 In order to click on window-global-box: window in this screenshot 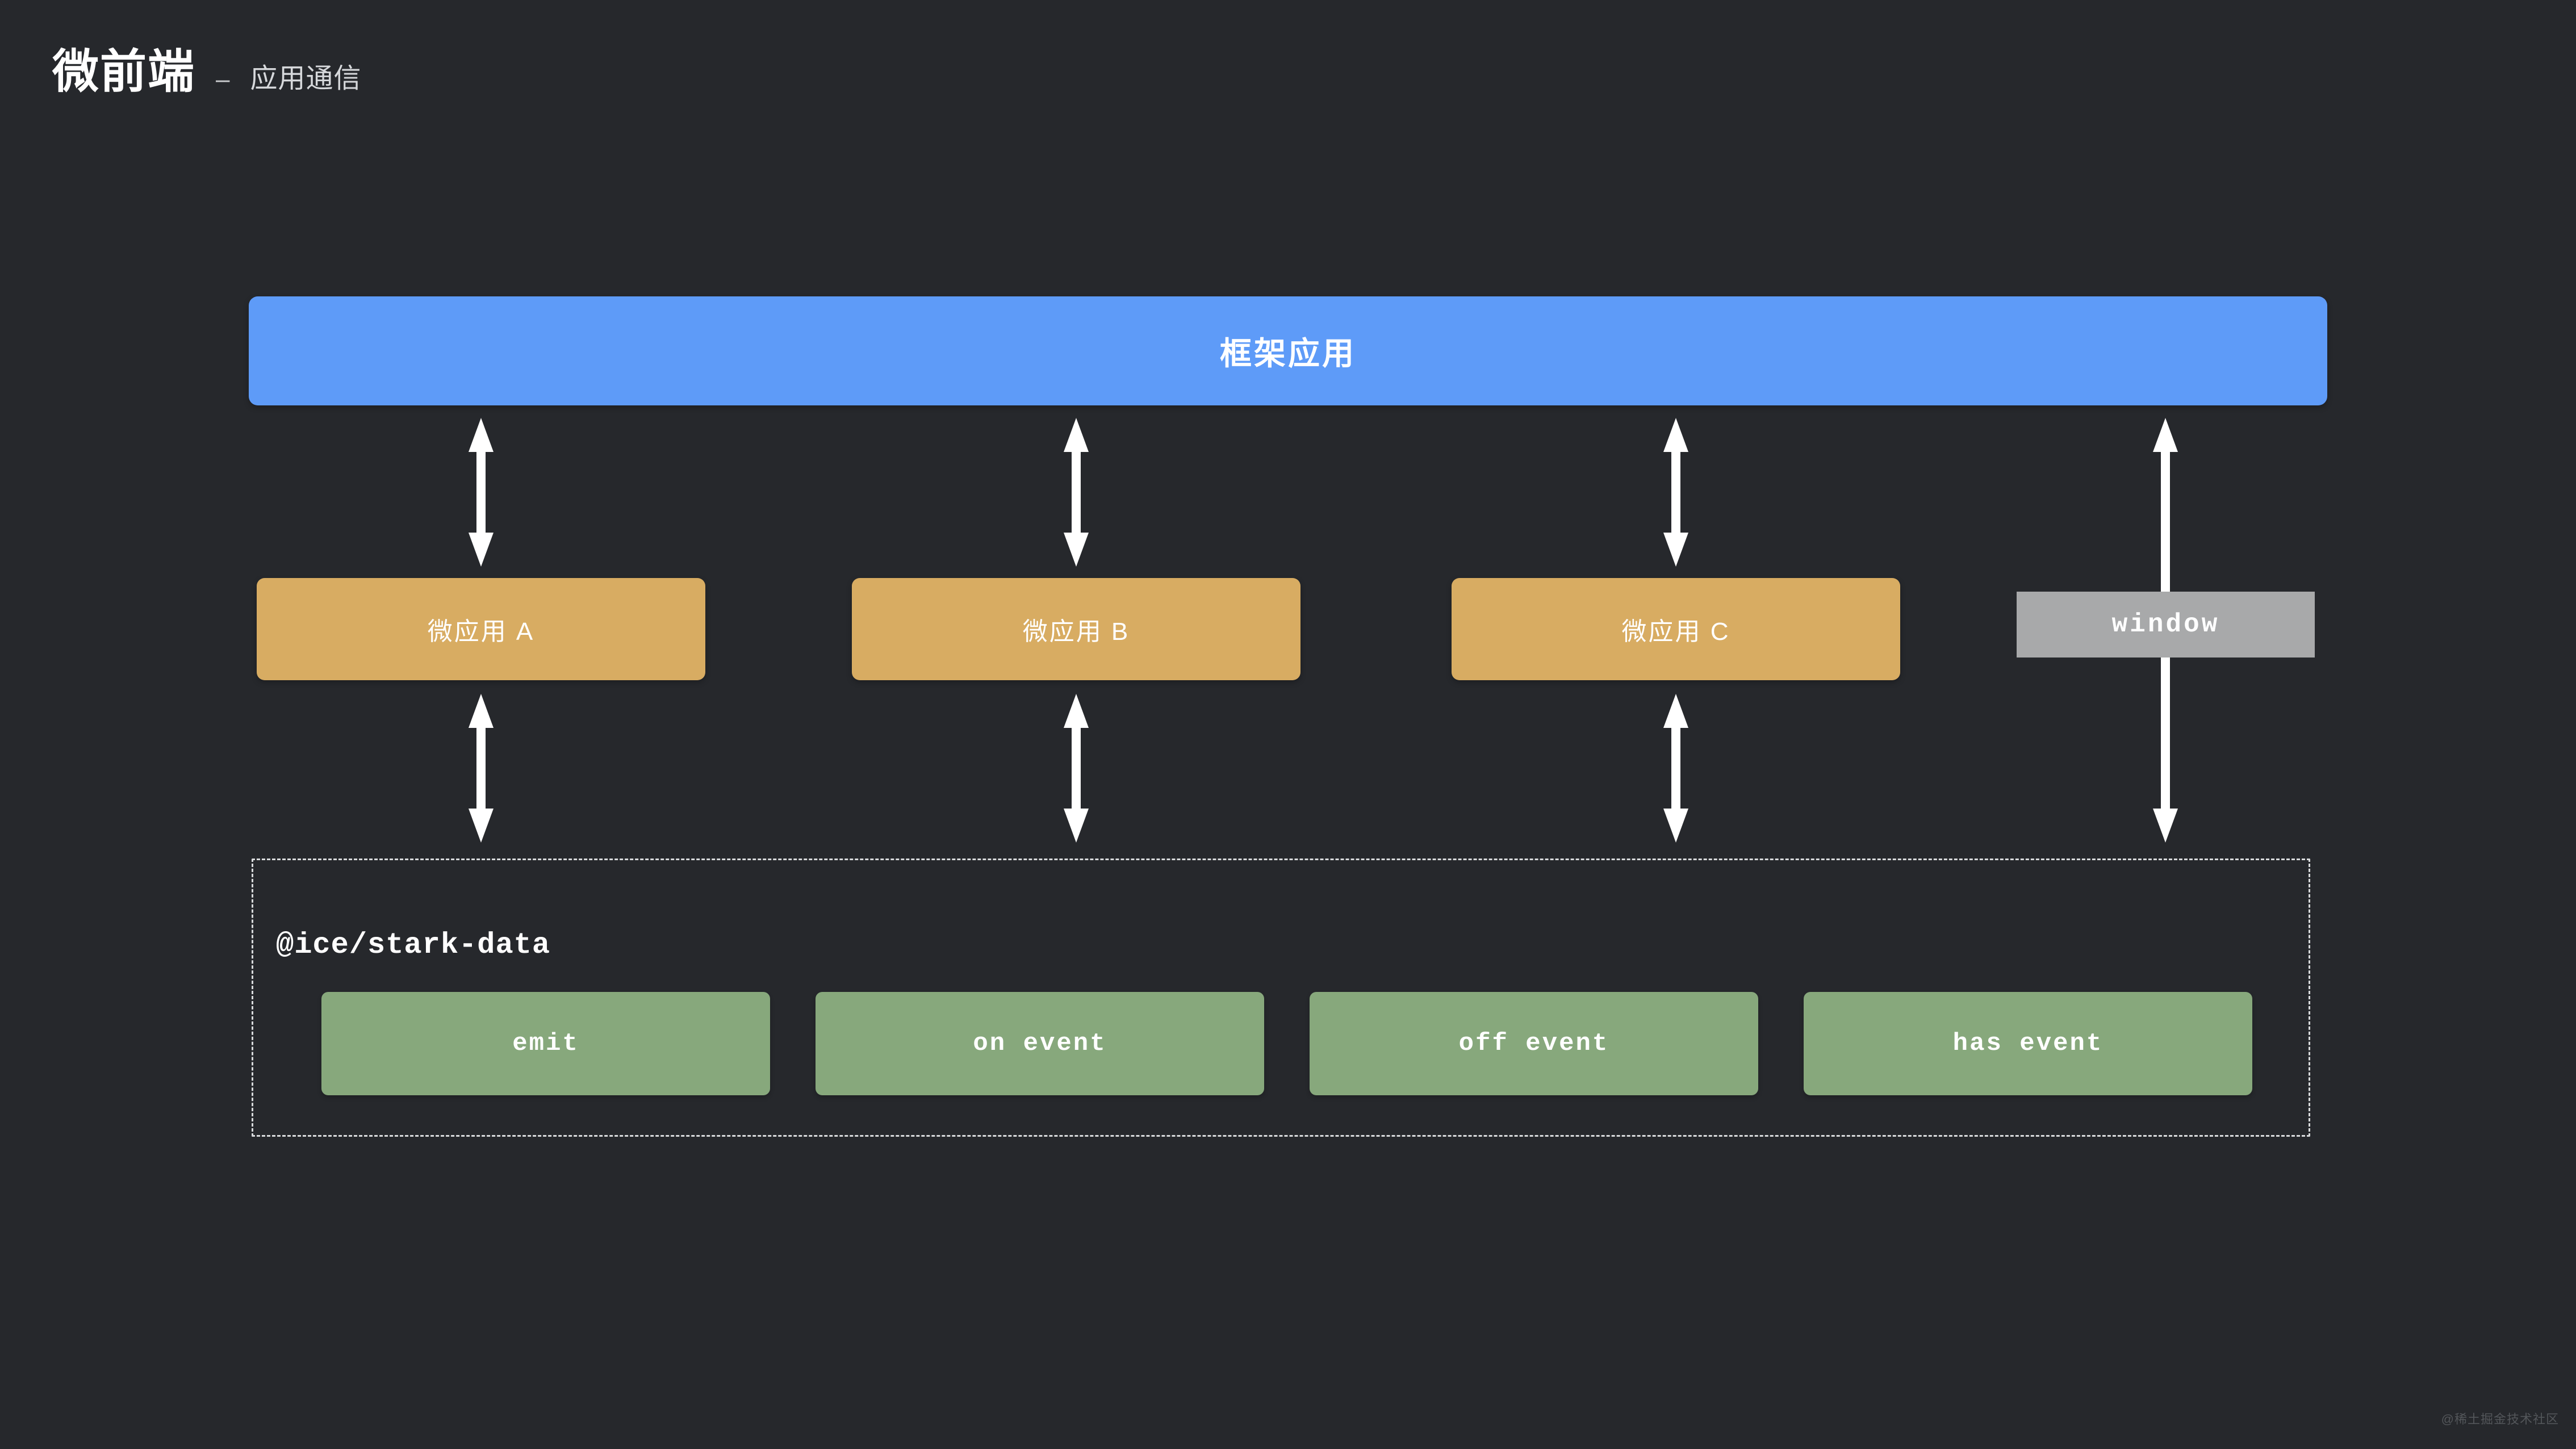, I will do `click(2166, 625)`.